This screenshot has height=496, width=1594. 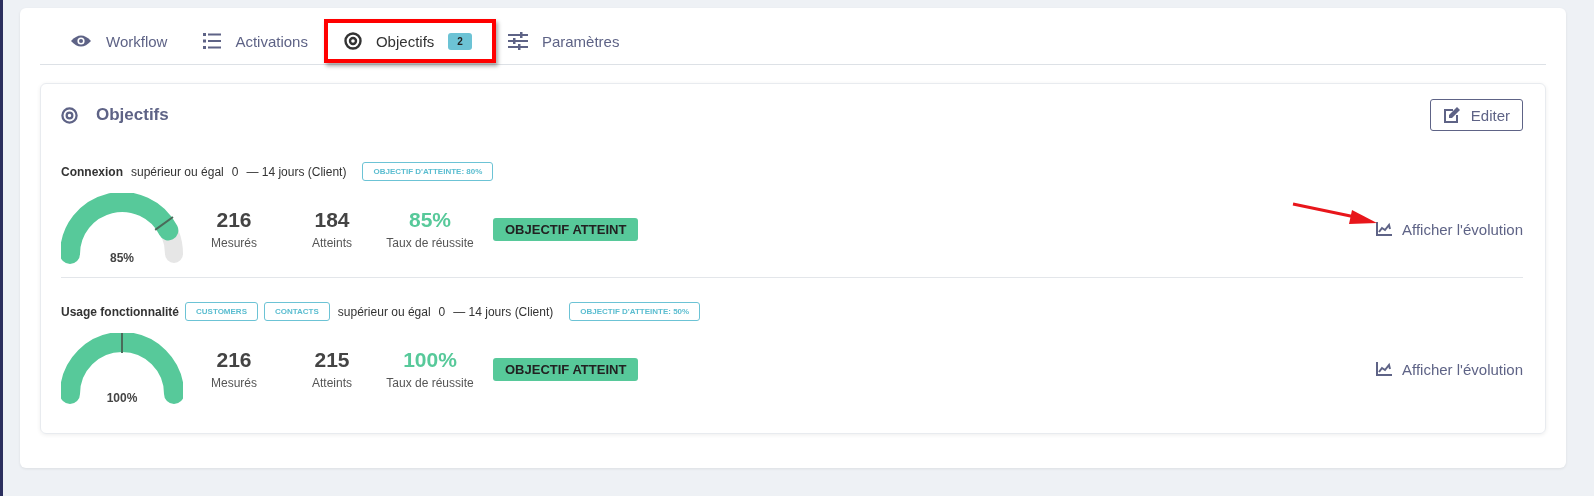 What do you see at coordinates (332, 360) in the screenshot?
I see `stat-value: 215` at bounding box center [332, 360].